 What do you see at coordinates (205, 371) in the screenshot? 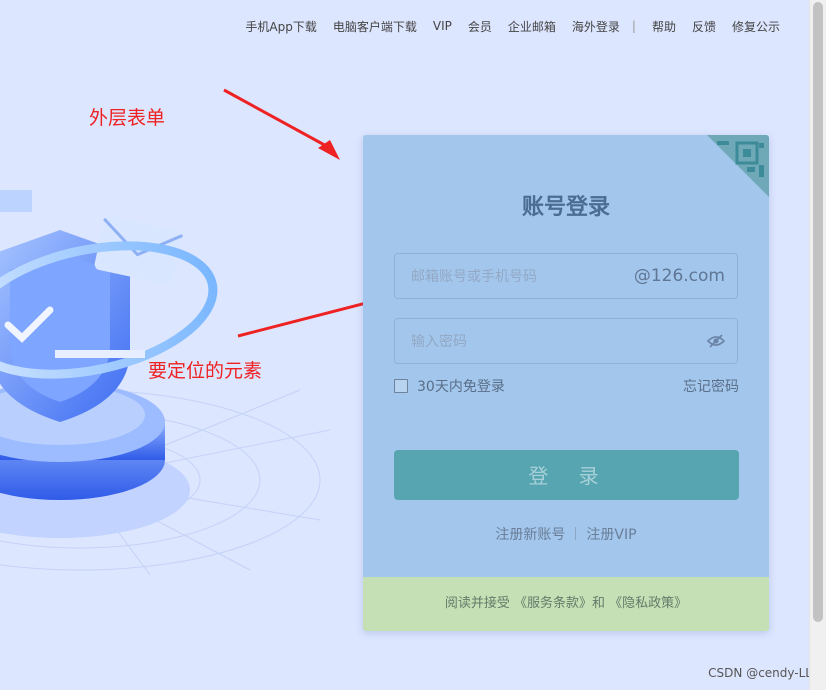
I see `annotation-target-element: 要定位的元素` at bounding box center [205, 371].